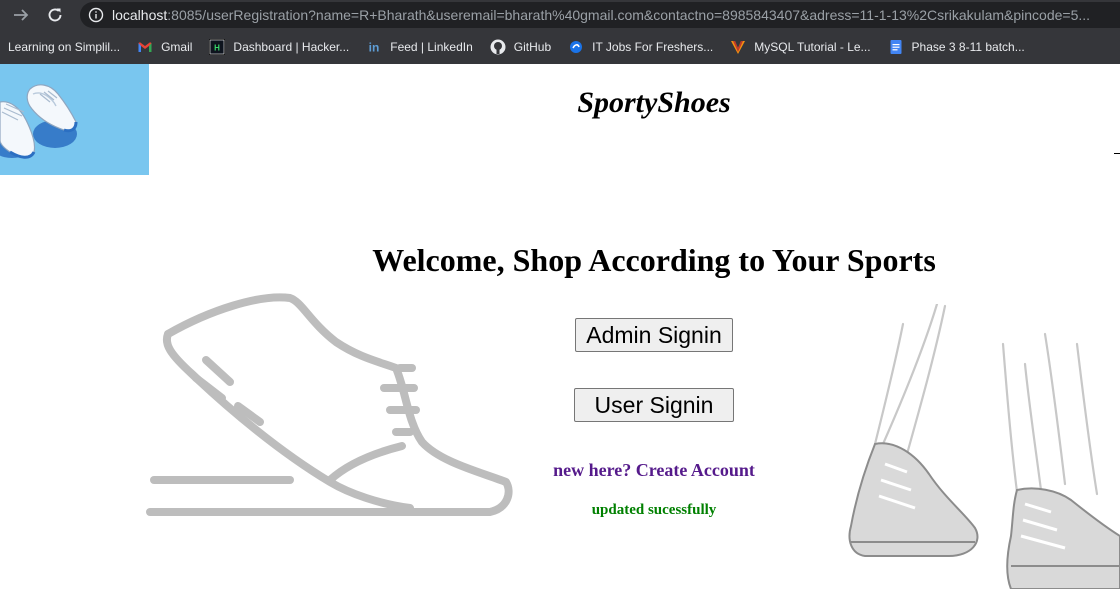 This screenshot has height=589, width=1120. What do you see at coordinates (654, 510) in the screenshot?
I see `status-message: updated sucessfully` at bounding box center [654, 510].